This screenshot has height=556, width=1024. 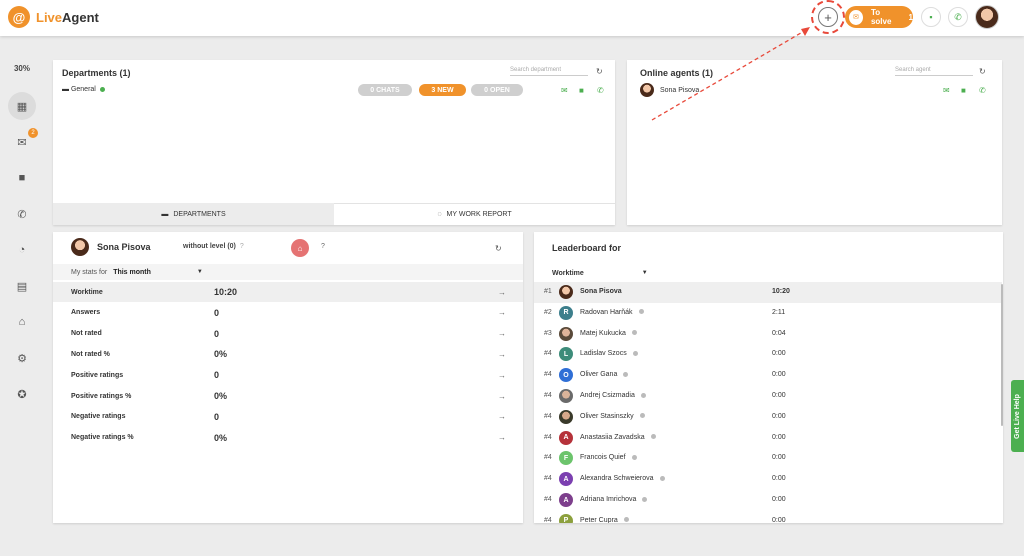 I want to click on donut-chart-icon: ◔, so click(x=22, y=250).